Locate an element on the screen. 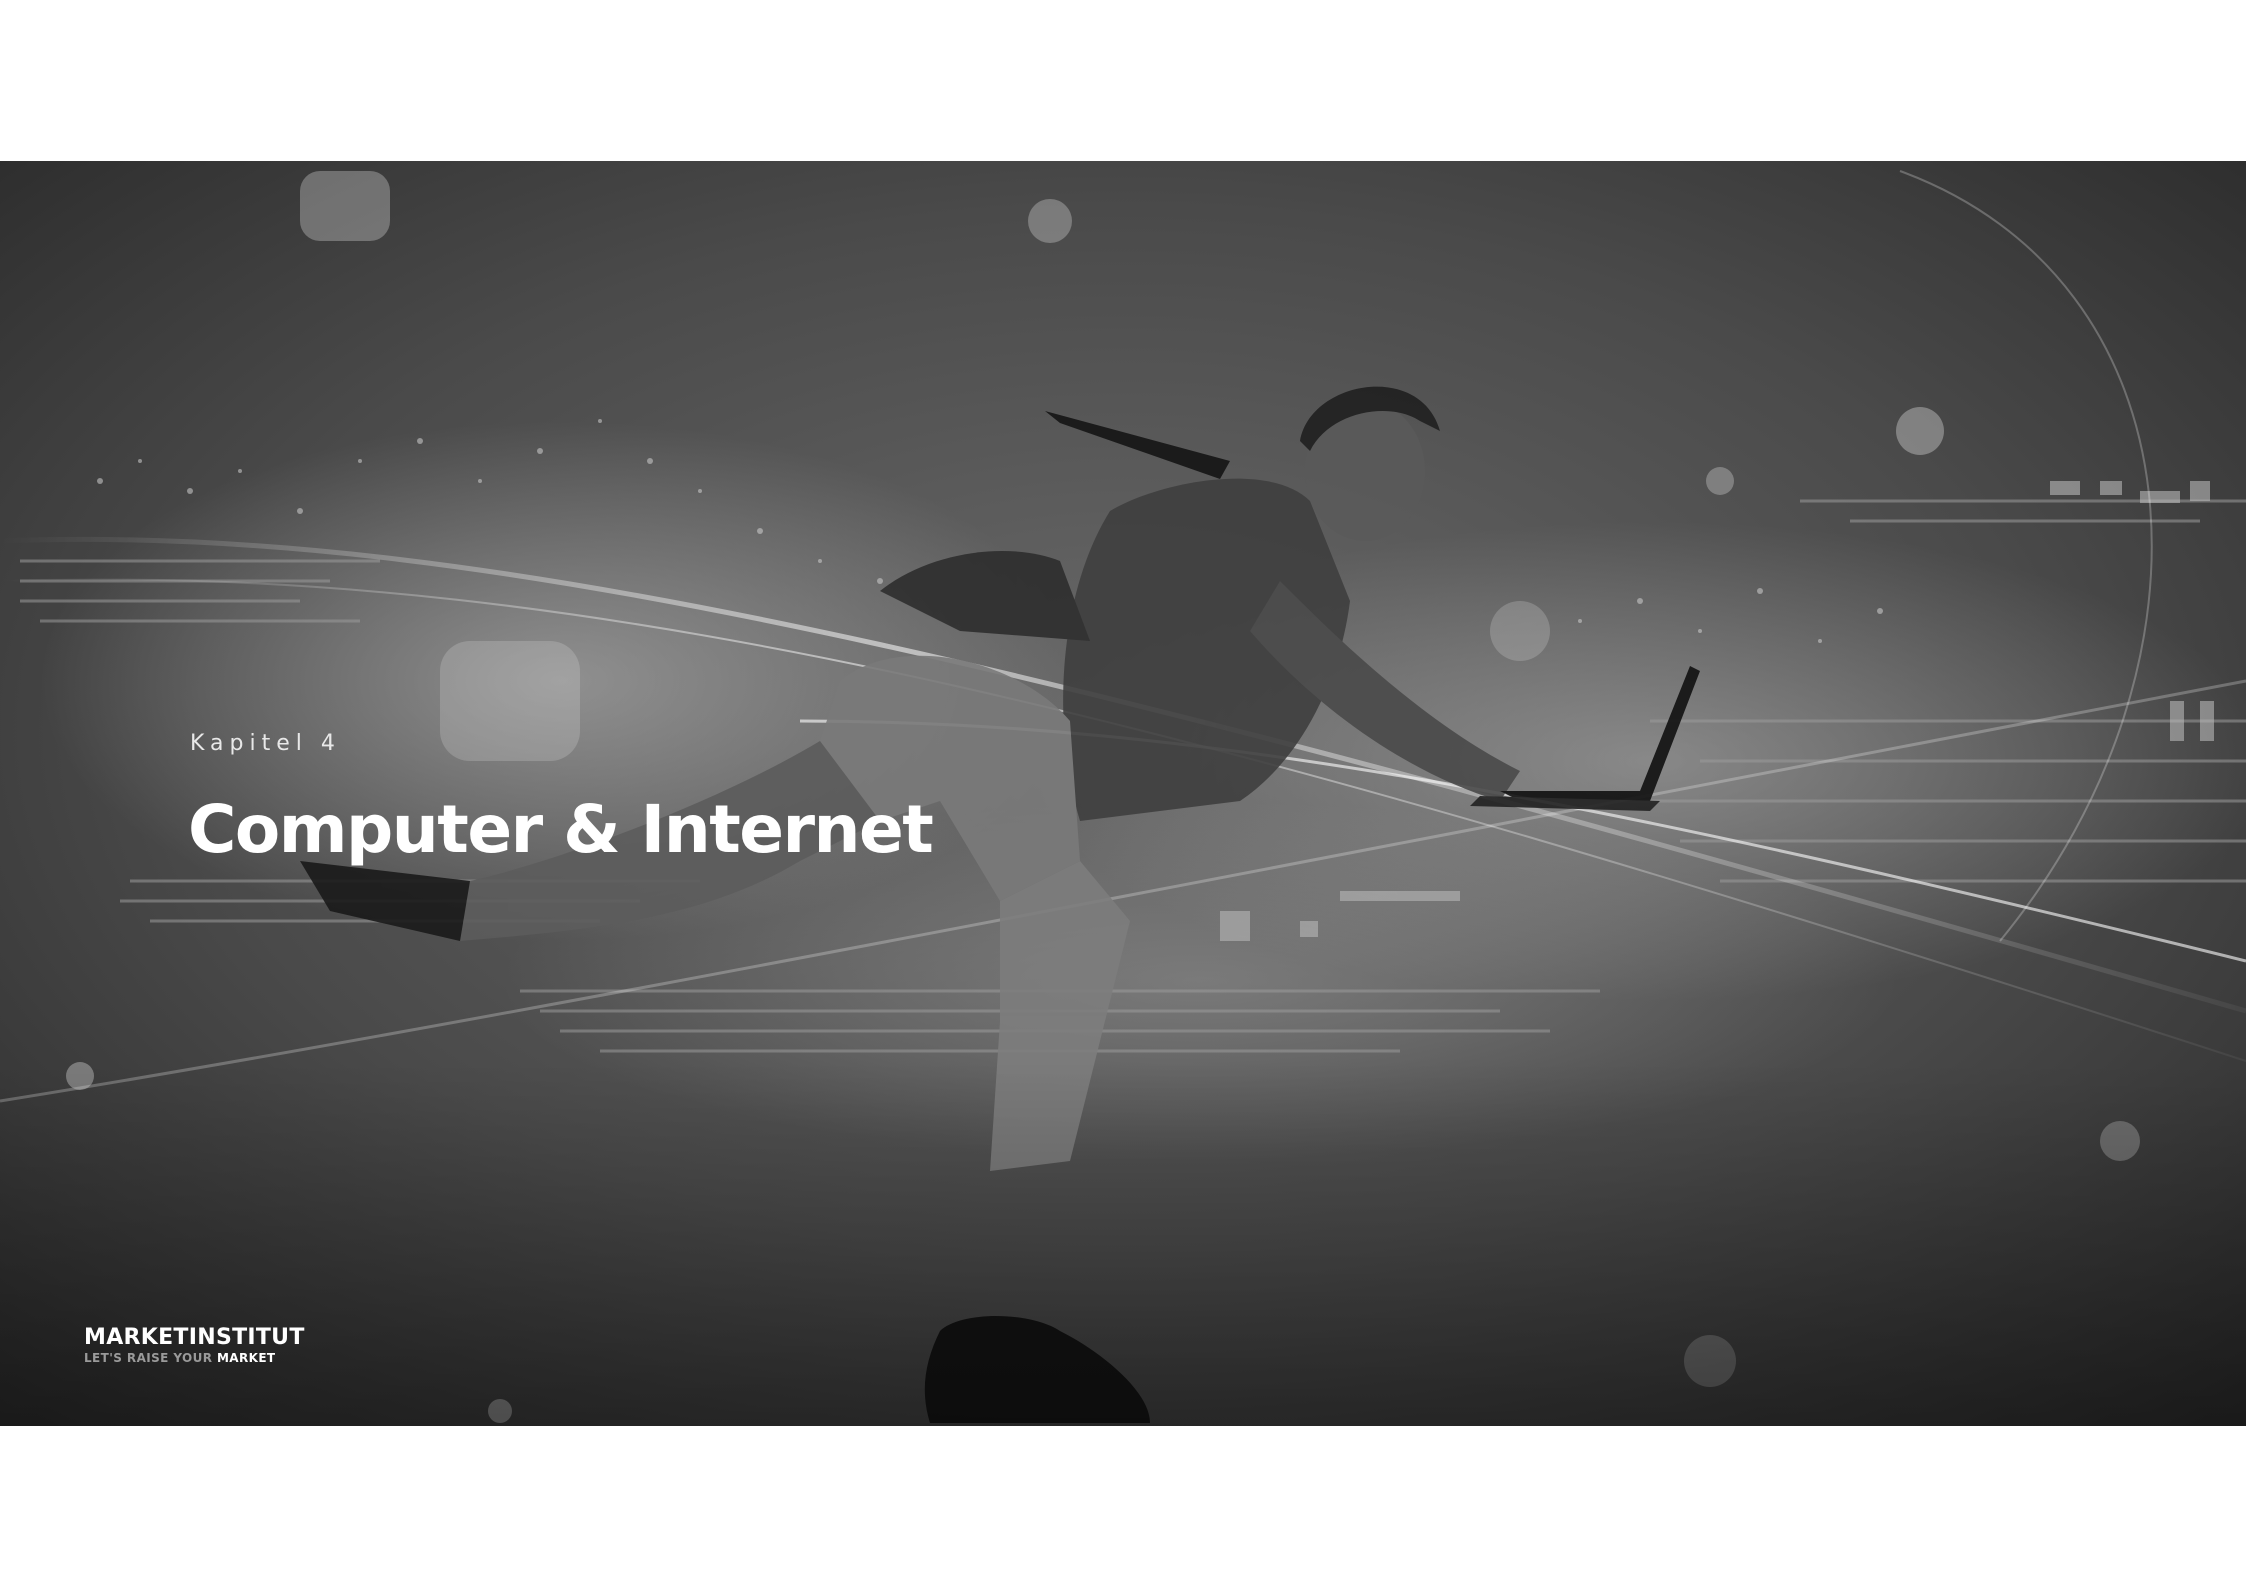 The height and width of the screenshot is (1588, 2246). chapter-title: Computer & Internet is located at coordinates (561, 829).